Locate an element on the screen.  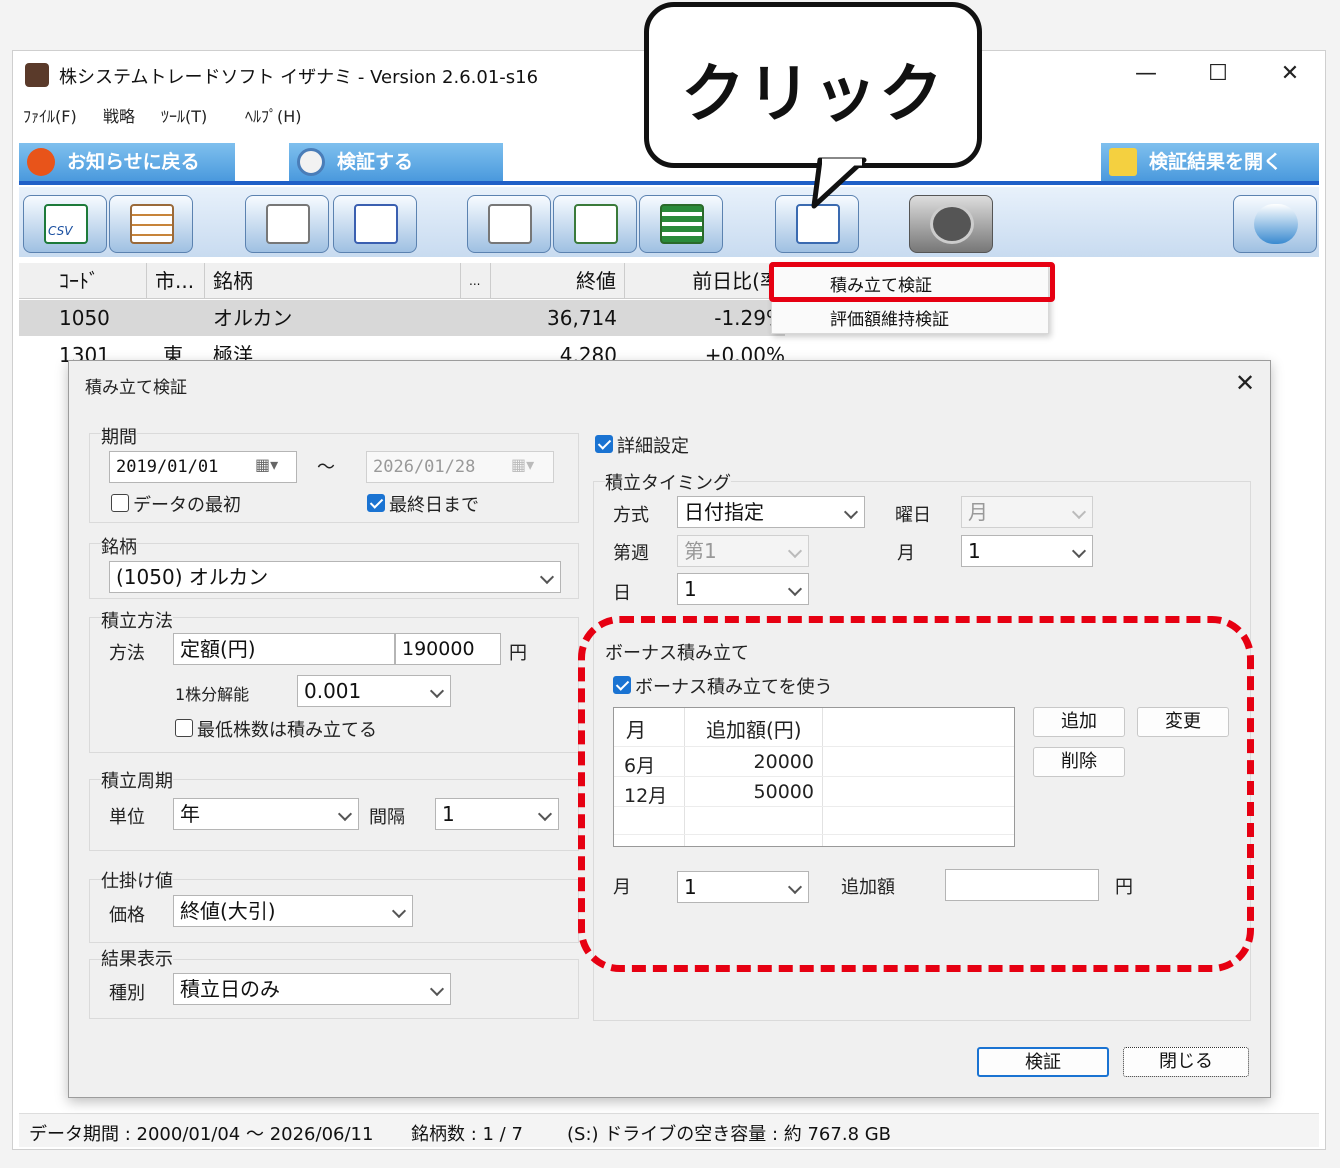
kind-select: 積立日のみ is located at coordinates (312, 989).